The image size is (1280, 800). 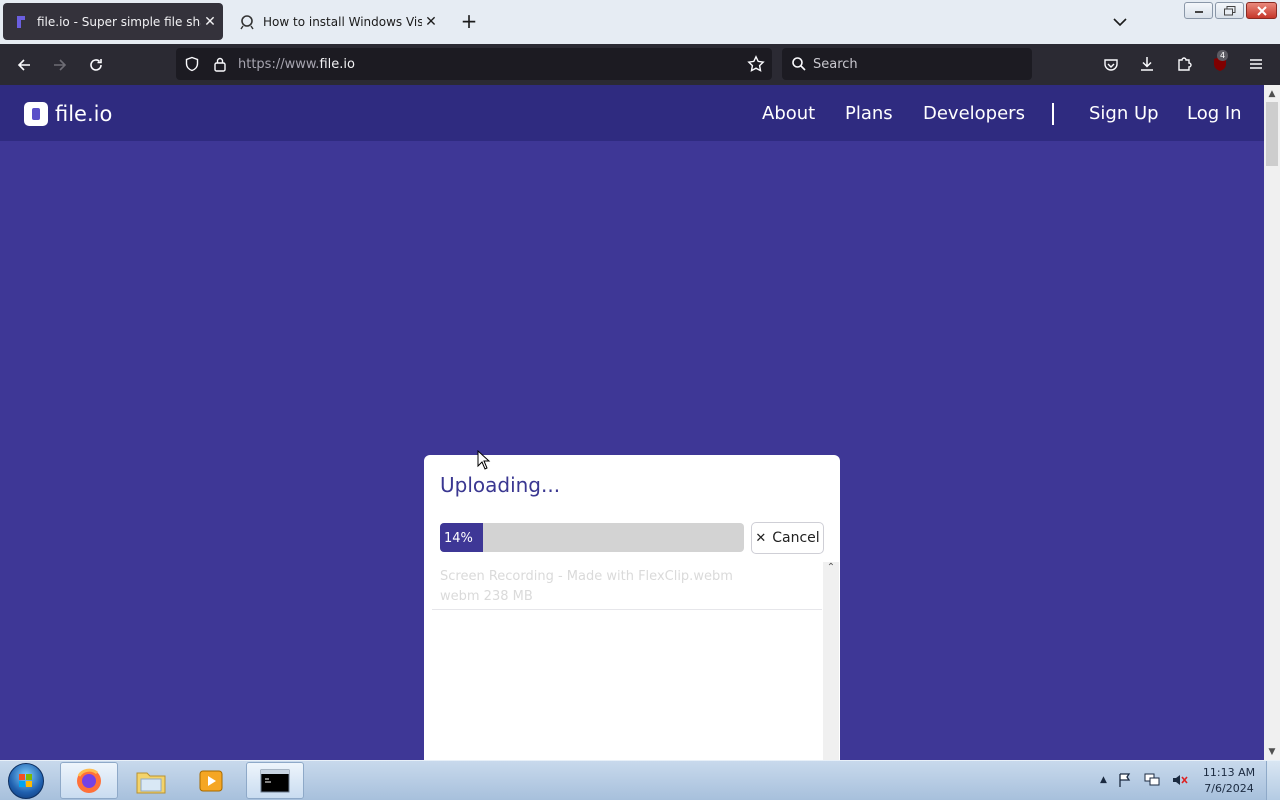 What do you see at coordinates (1184, 64) in the screenshot?
I see `extensions-puzzle-icon` at bounding box center [1184, 64].